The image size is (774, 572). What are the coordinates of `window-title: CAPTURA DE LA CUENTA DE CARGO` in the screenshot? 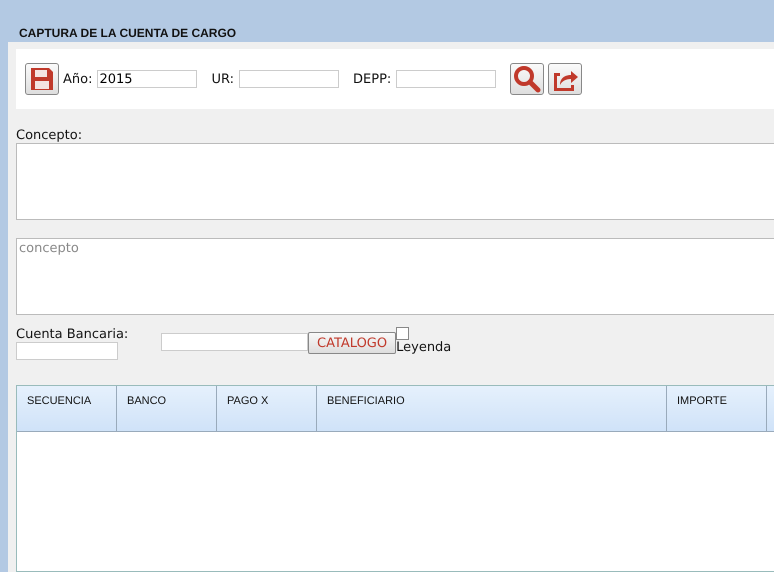 It's located at (127, 33).